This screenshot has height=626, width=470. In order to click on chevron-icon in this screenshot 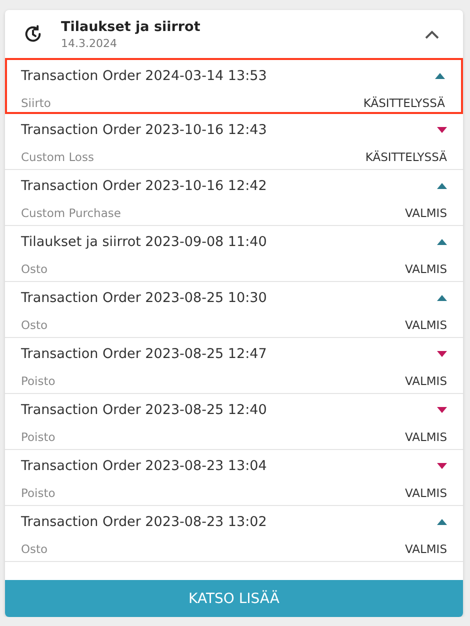, I will do `click(432, 34)`.